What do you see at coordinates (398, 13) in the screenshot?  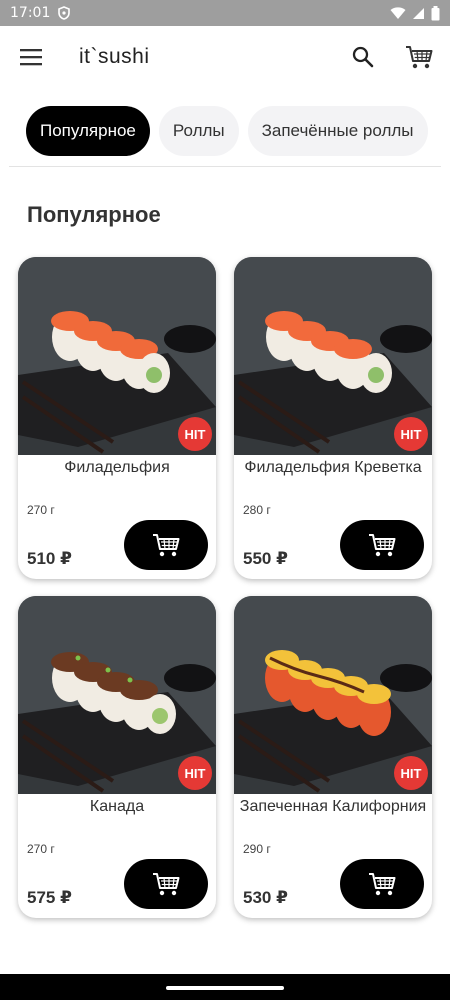 I see `wifi-icon` at bounding box center [398, 13].